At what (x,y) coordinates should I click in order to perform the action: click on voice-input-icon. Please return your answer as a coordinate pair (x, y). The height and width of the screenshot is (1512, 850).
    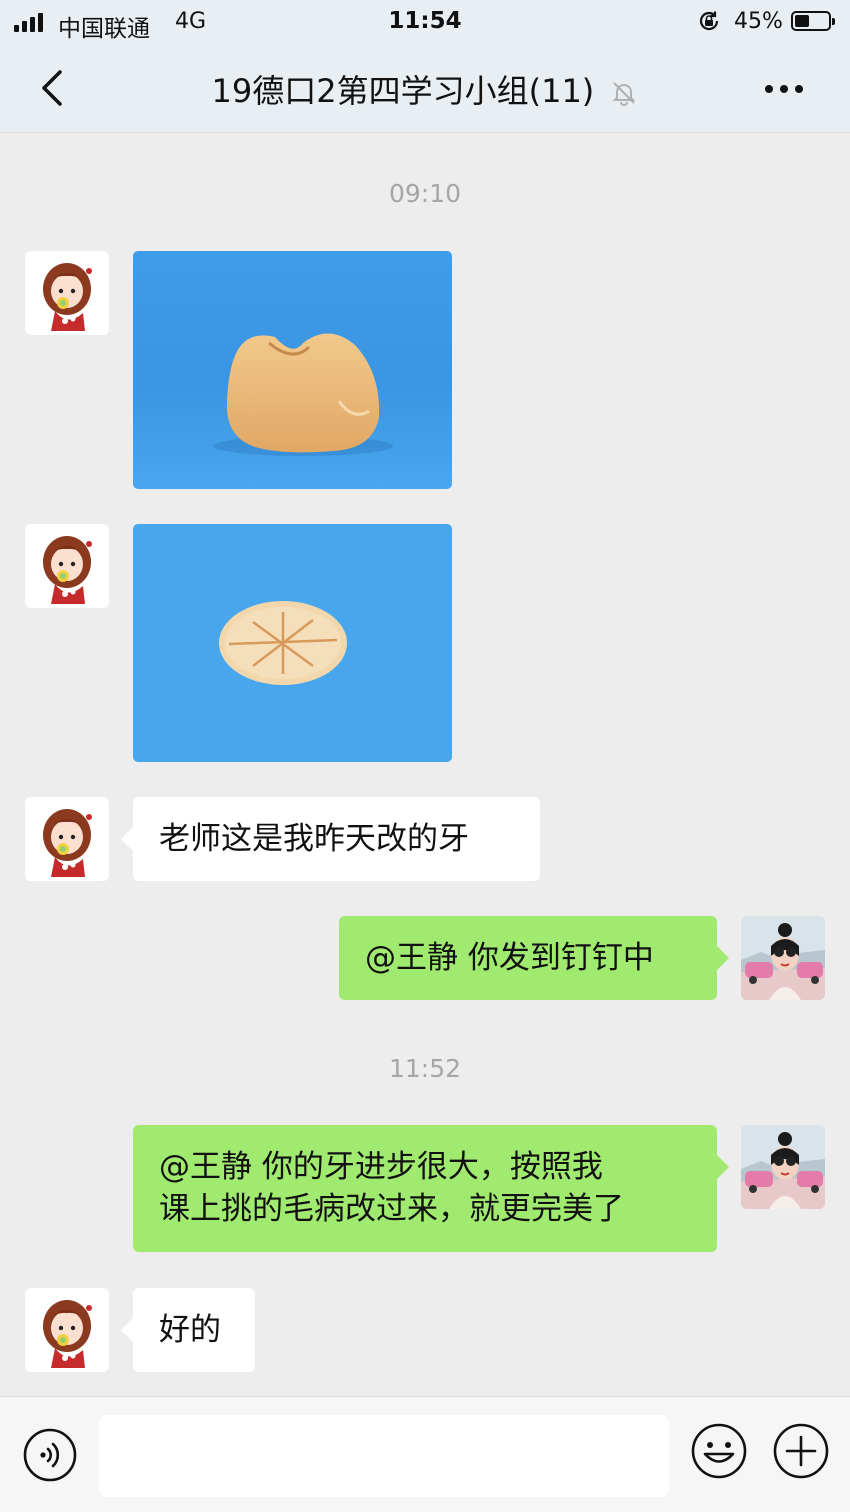
    Looking at the image, I should click on (50, 1455).